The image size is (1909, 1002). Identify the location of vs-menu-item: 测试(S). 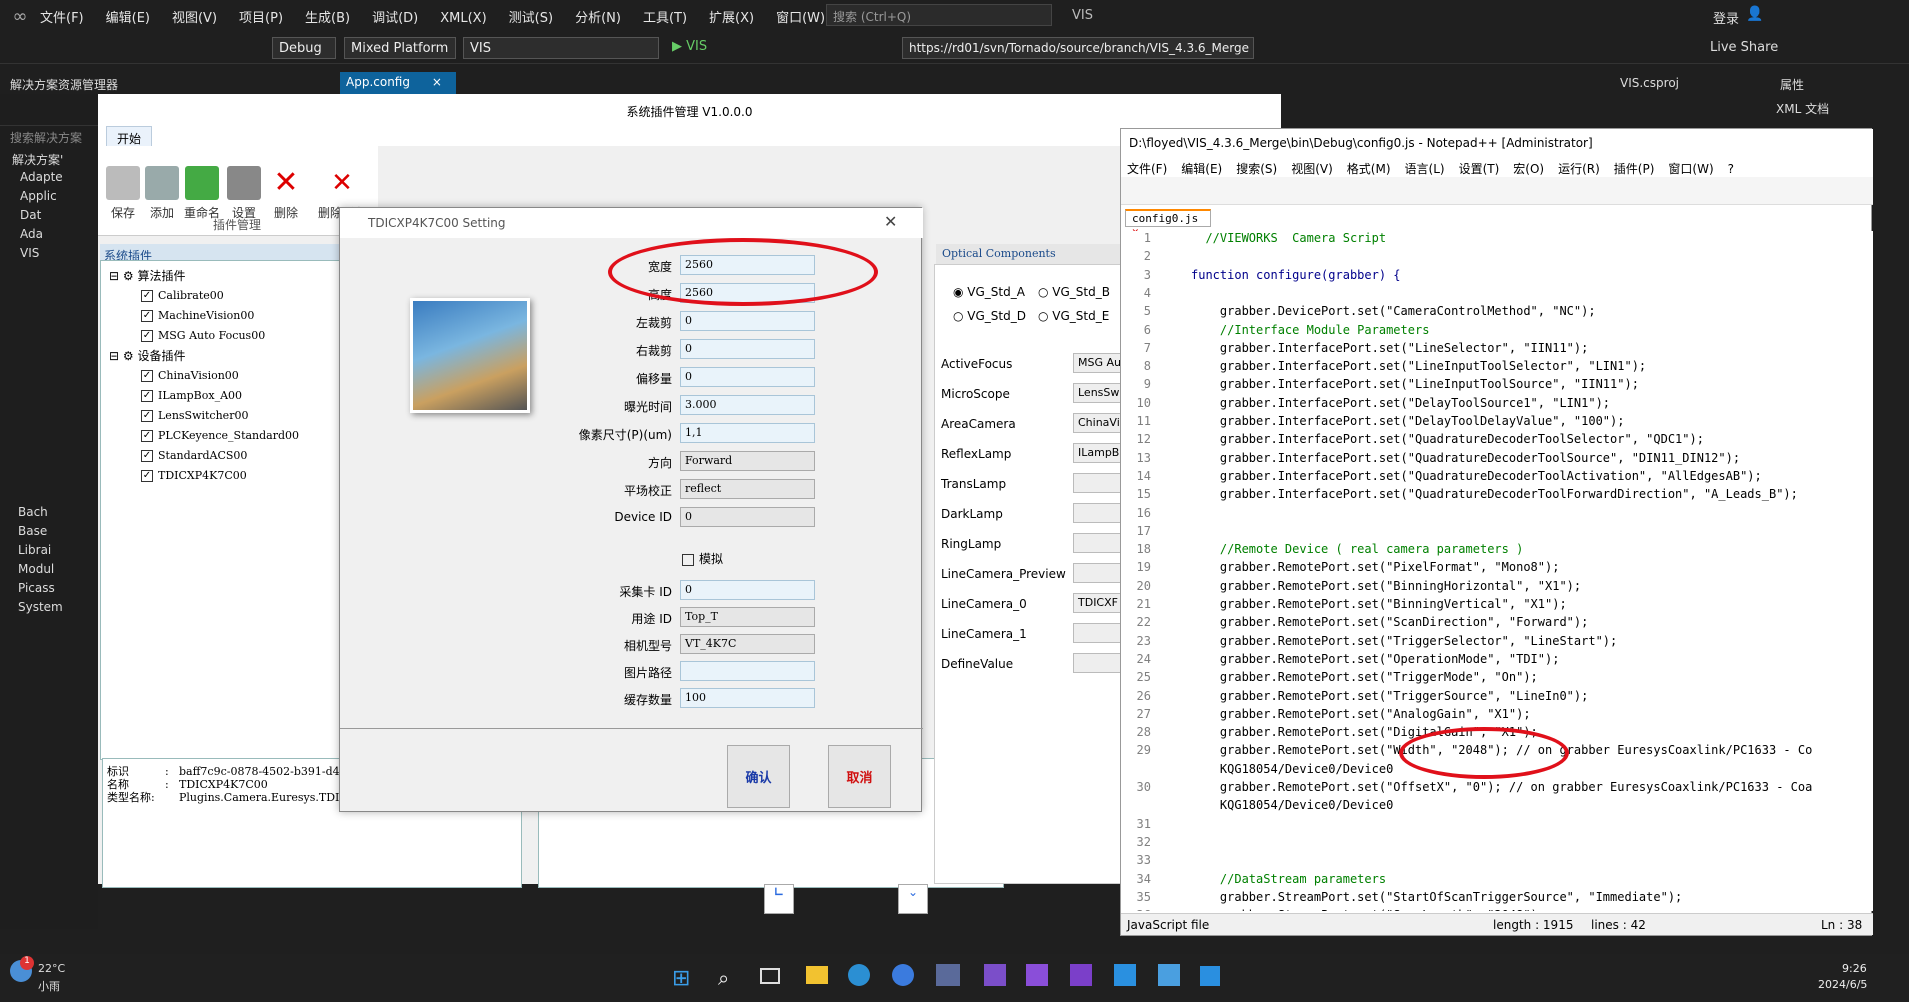
(531, 18).